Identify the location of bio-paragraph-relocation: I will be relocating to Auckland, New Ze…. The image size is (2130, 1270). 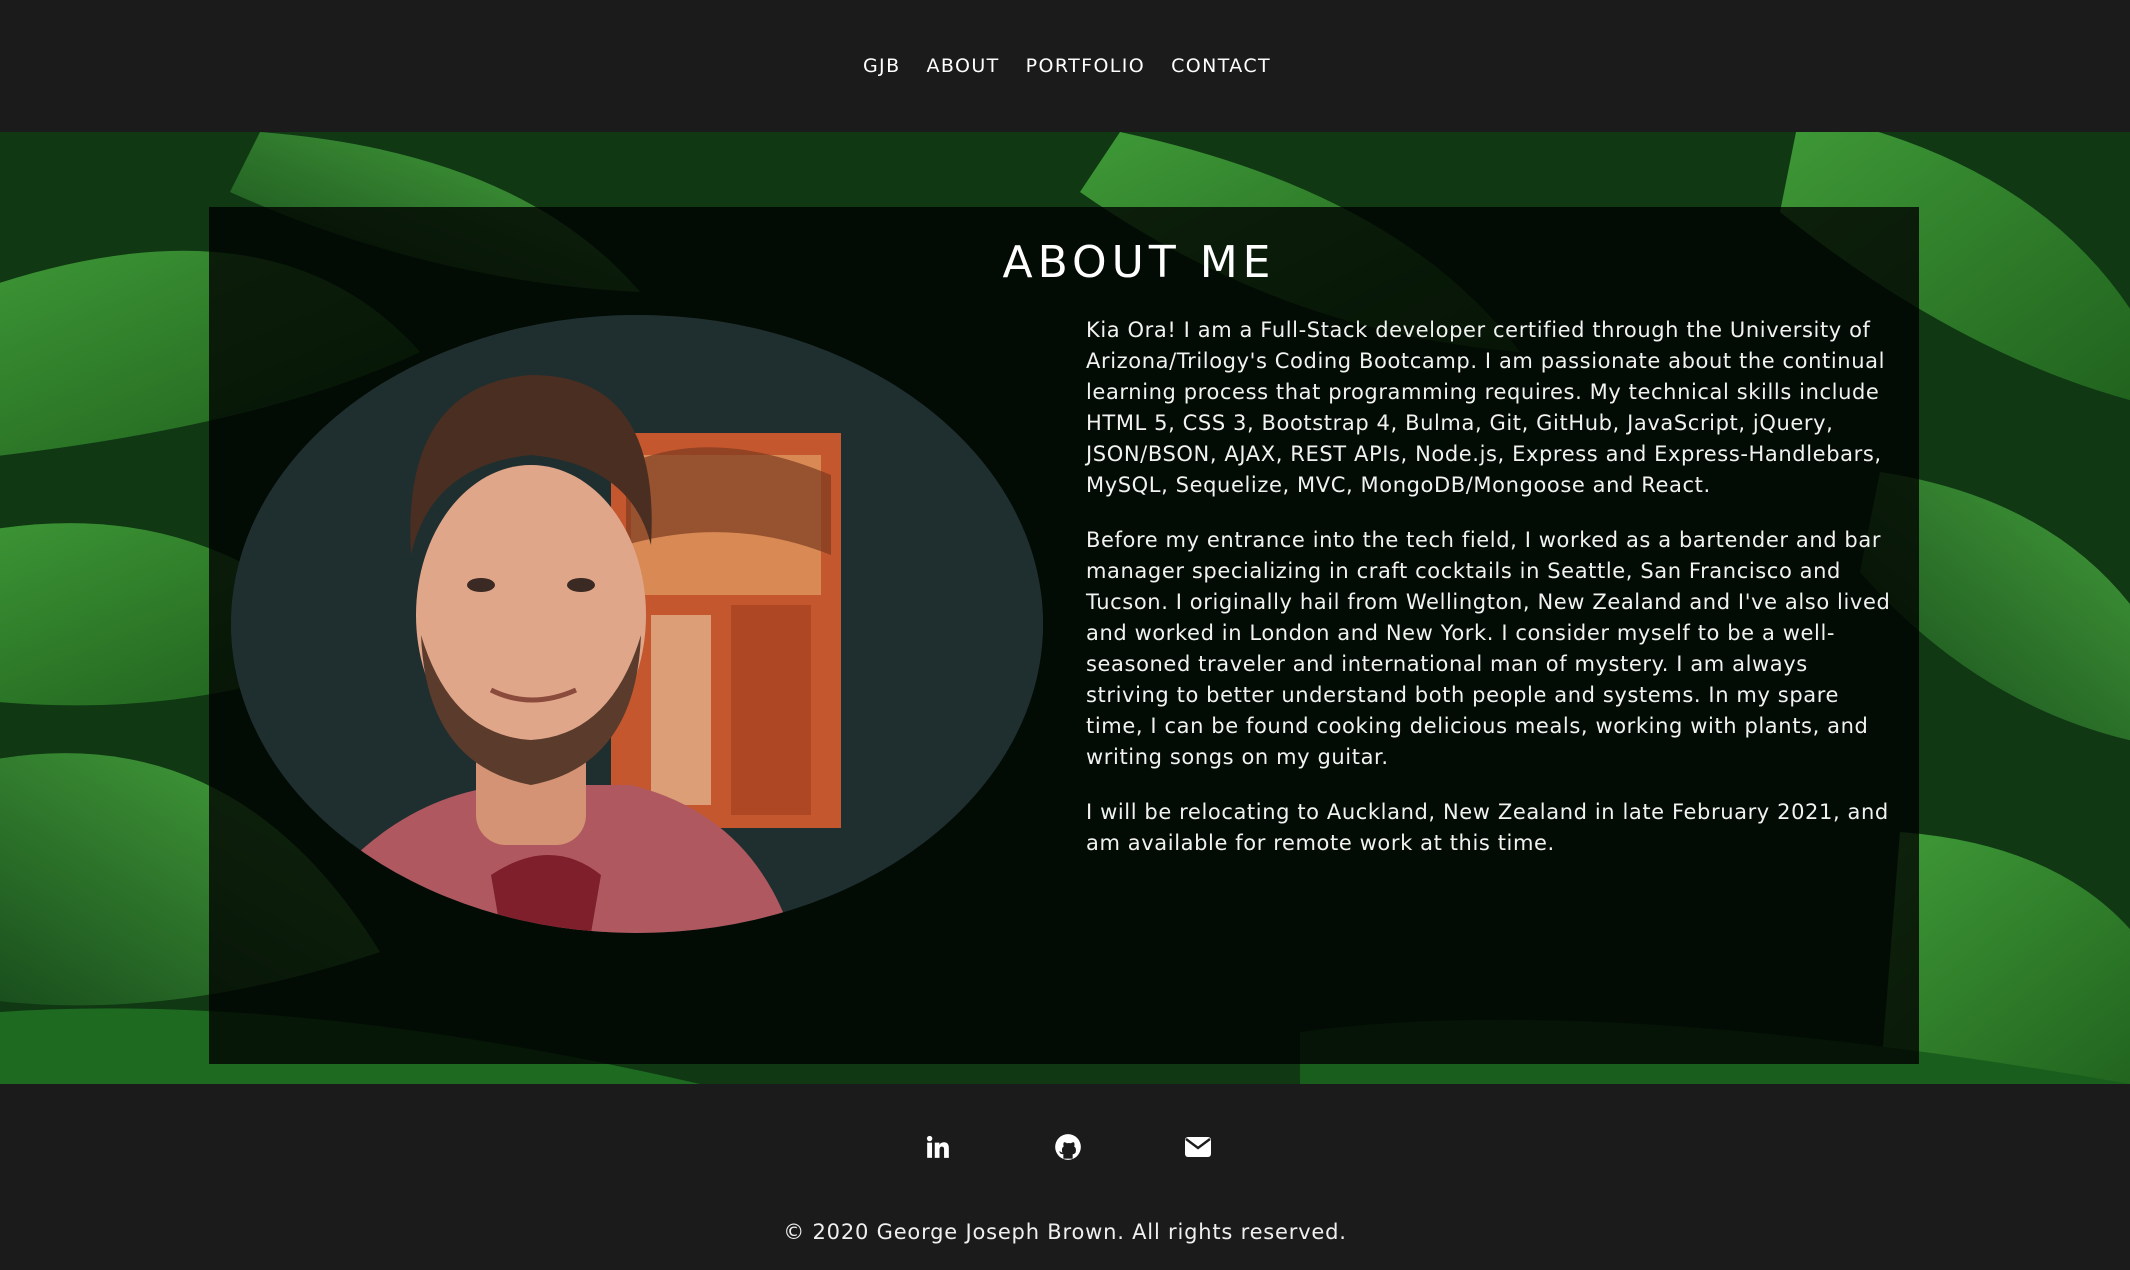
(1487, 827).